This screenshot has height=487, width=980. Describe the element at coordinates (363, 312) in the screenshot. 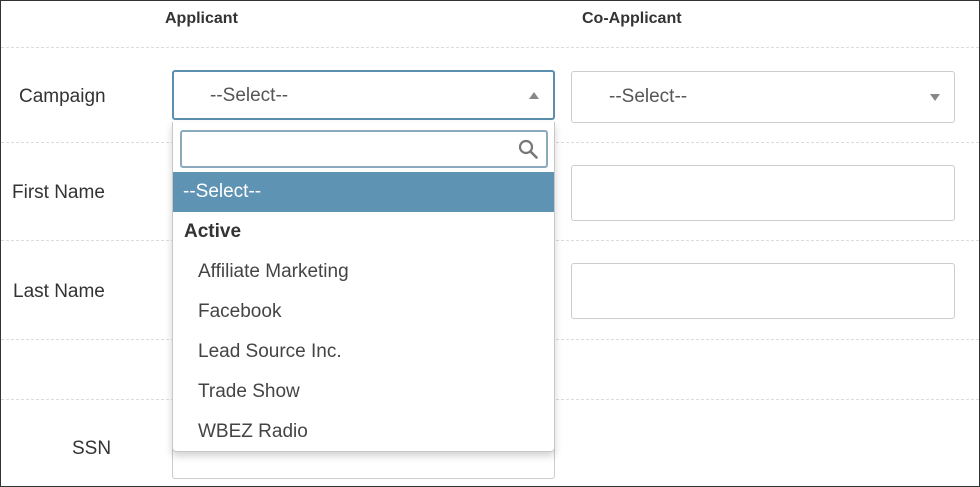

I see `dropdown-item-facebook: Facebook` at that location.